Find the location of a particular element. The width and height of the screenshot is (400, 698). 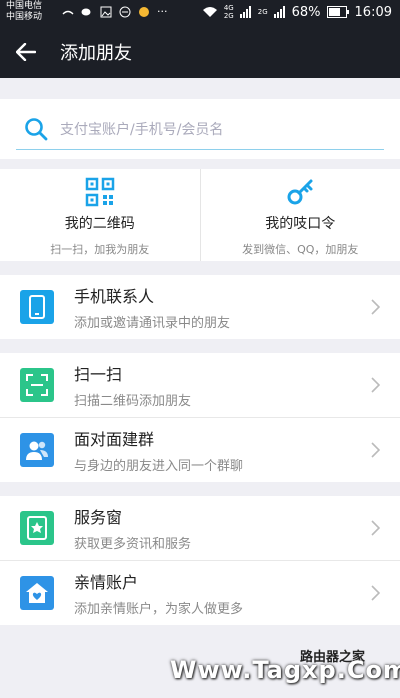

qr-code-icon is located at coordinates (99, 192).